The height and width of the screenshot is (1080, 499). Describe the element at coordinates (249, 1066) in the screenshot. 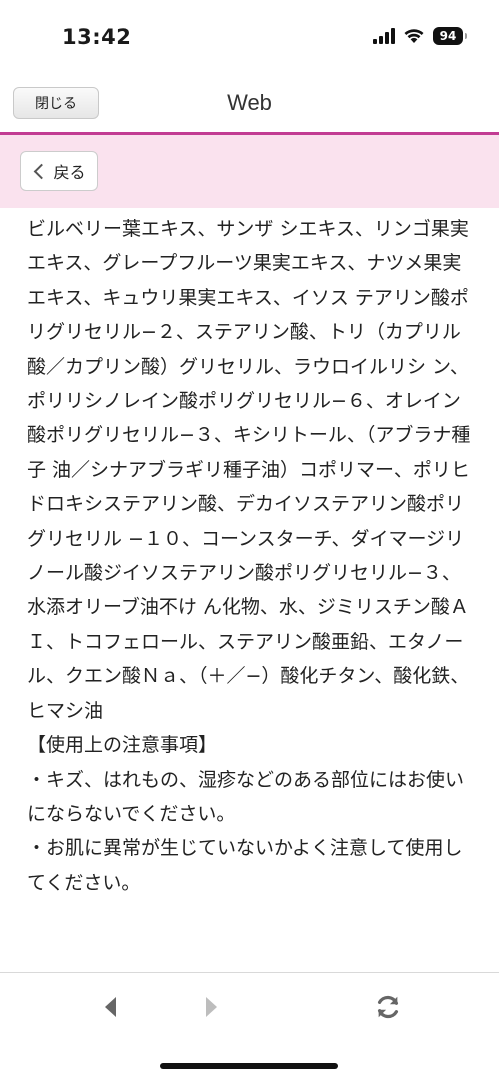

I see `home-indicator` at that location.